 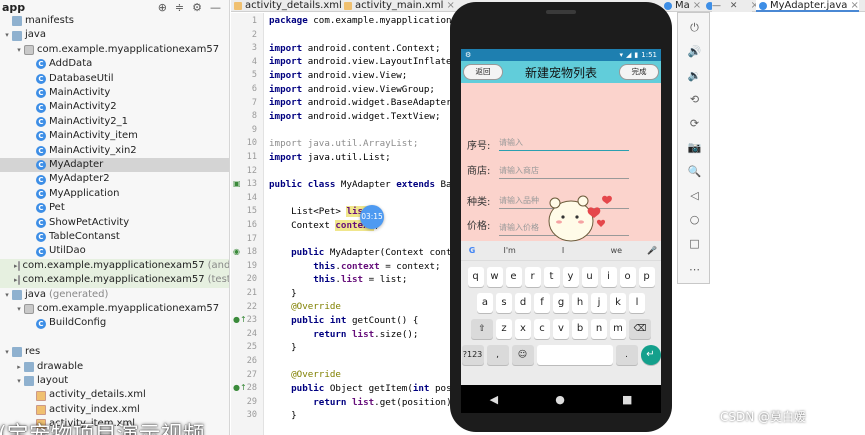 I want to click on home-nav-icon: ●, so click(x=560, y=399).